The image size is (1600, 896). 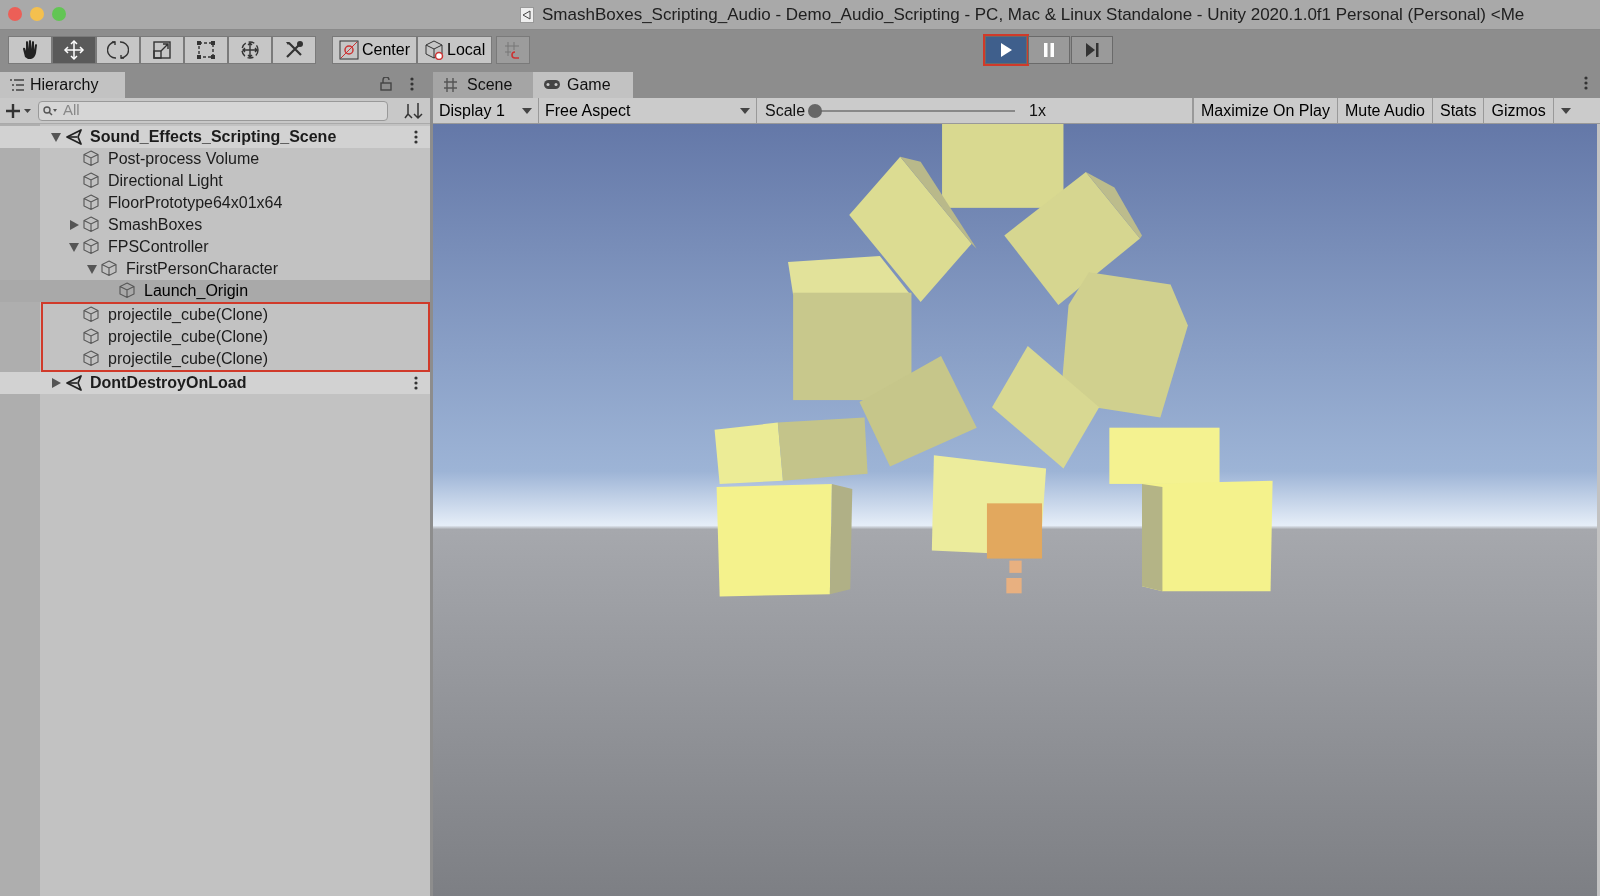 I want to click on move-arrows-icon, so click(x=74, y=50).